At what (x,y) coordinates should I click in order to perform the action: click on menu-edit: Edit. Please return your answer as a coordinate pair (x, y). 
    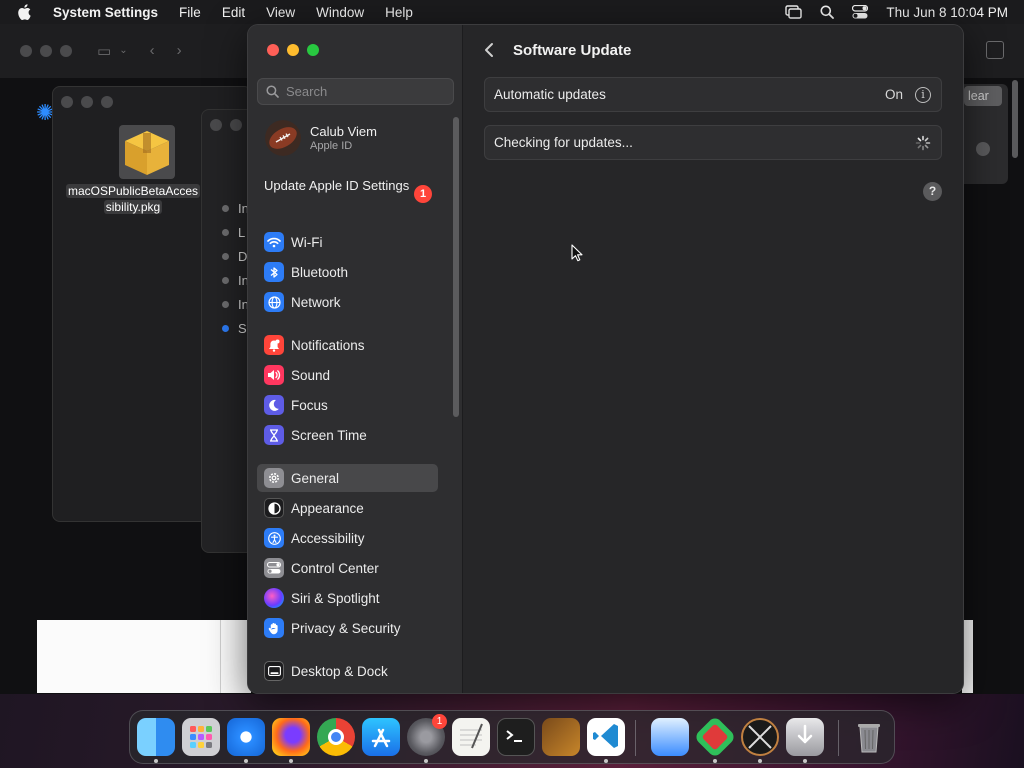
    Looking at the image, I should click on (233, 12).